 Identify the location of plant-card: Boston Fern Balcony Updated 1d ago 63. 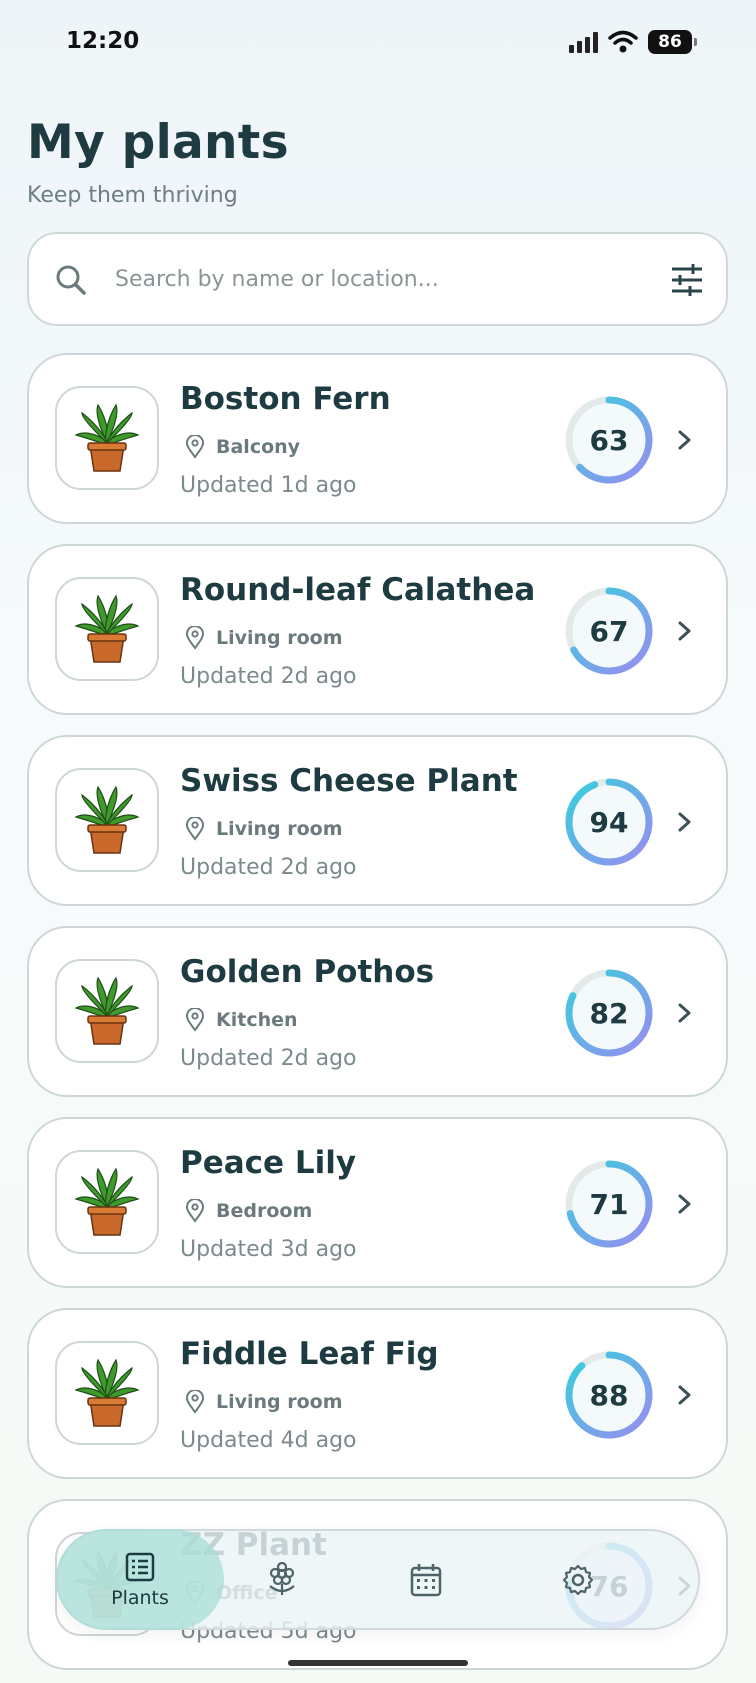
(377, 438).